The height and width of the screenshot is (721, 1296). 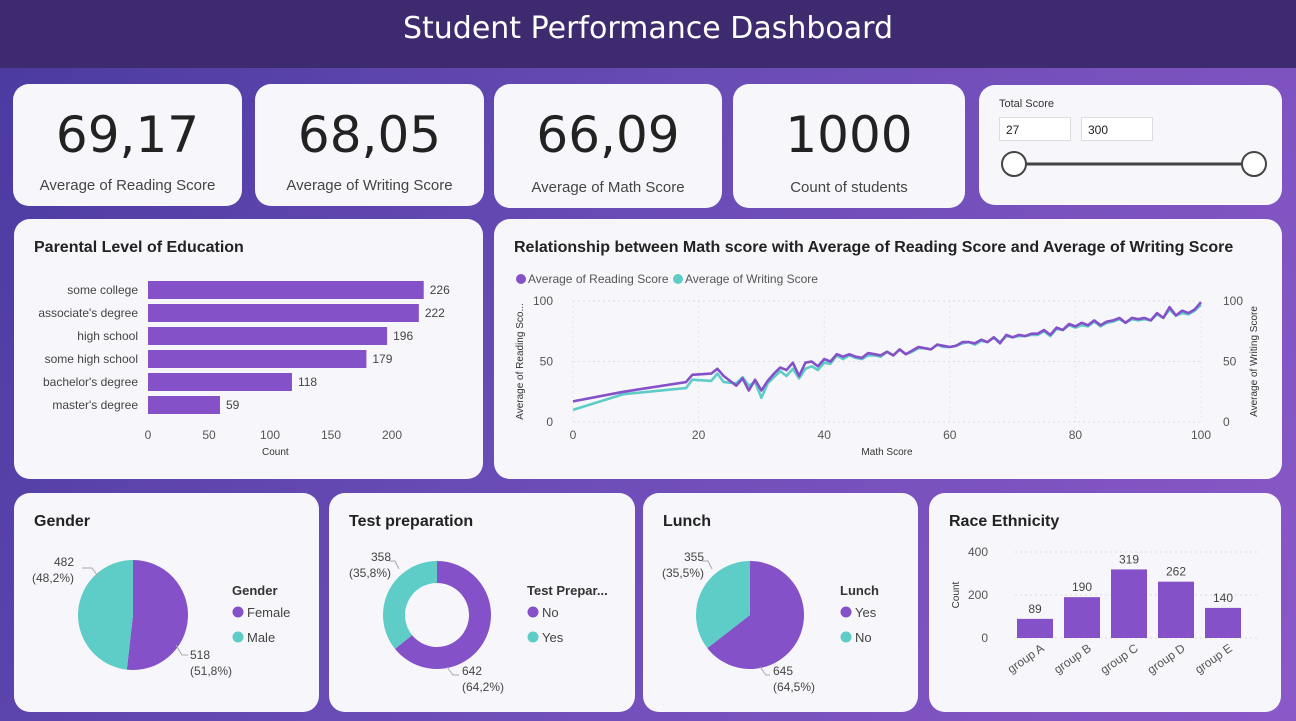 I want to click on y-axis-title-right: Average of Writing Score, so click(x=1254, y=361).